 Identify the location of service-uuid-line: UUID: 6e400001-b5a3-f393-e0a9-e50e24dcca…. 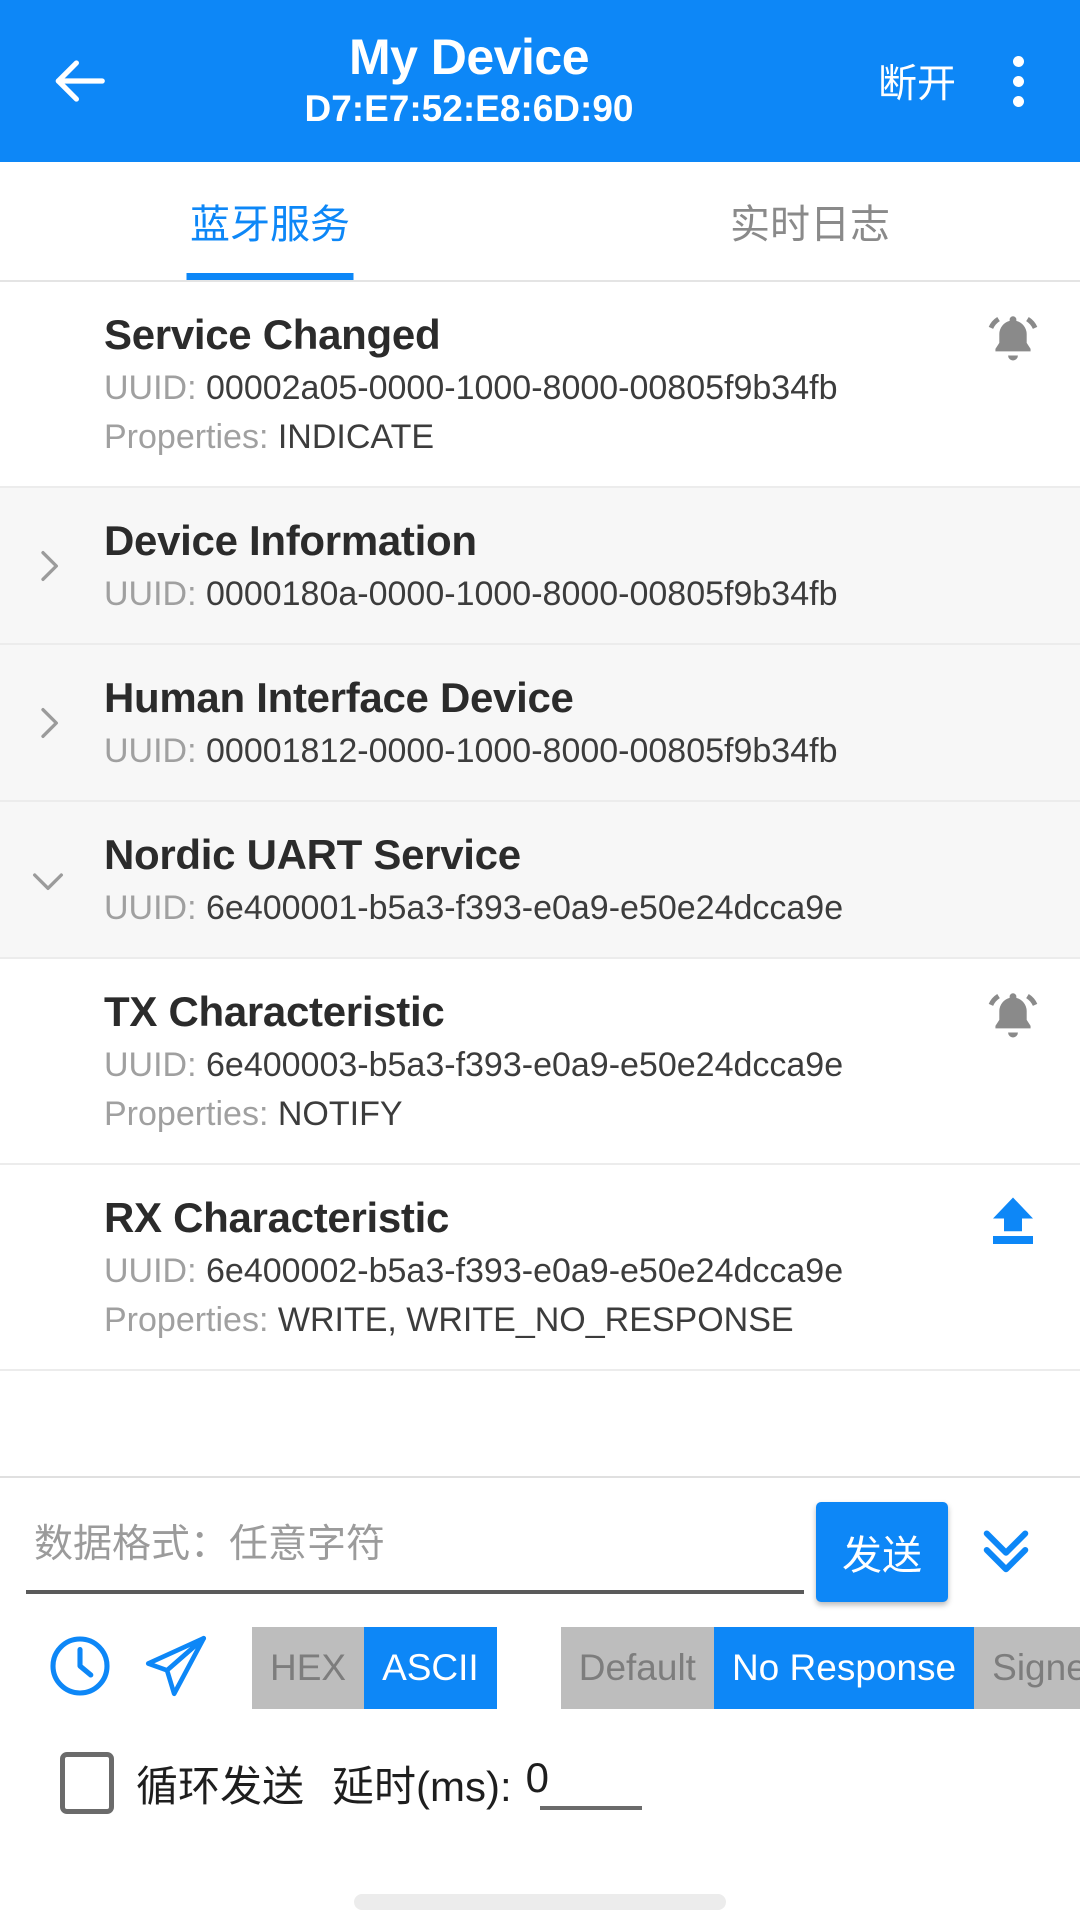
(577, 908).